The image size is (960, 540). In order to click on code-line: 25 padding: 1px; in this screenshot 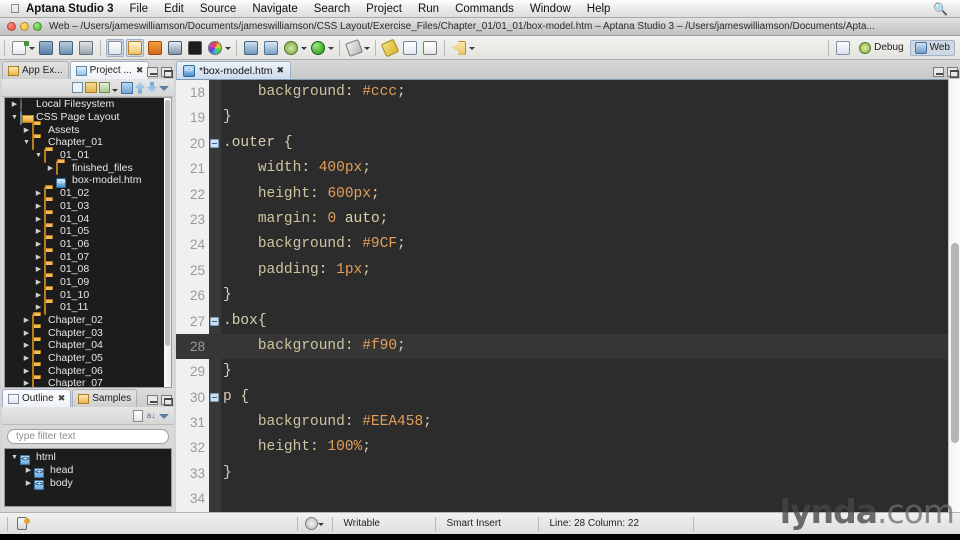, I will do `click(562, 270)`.